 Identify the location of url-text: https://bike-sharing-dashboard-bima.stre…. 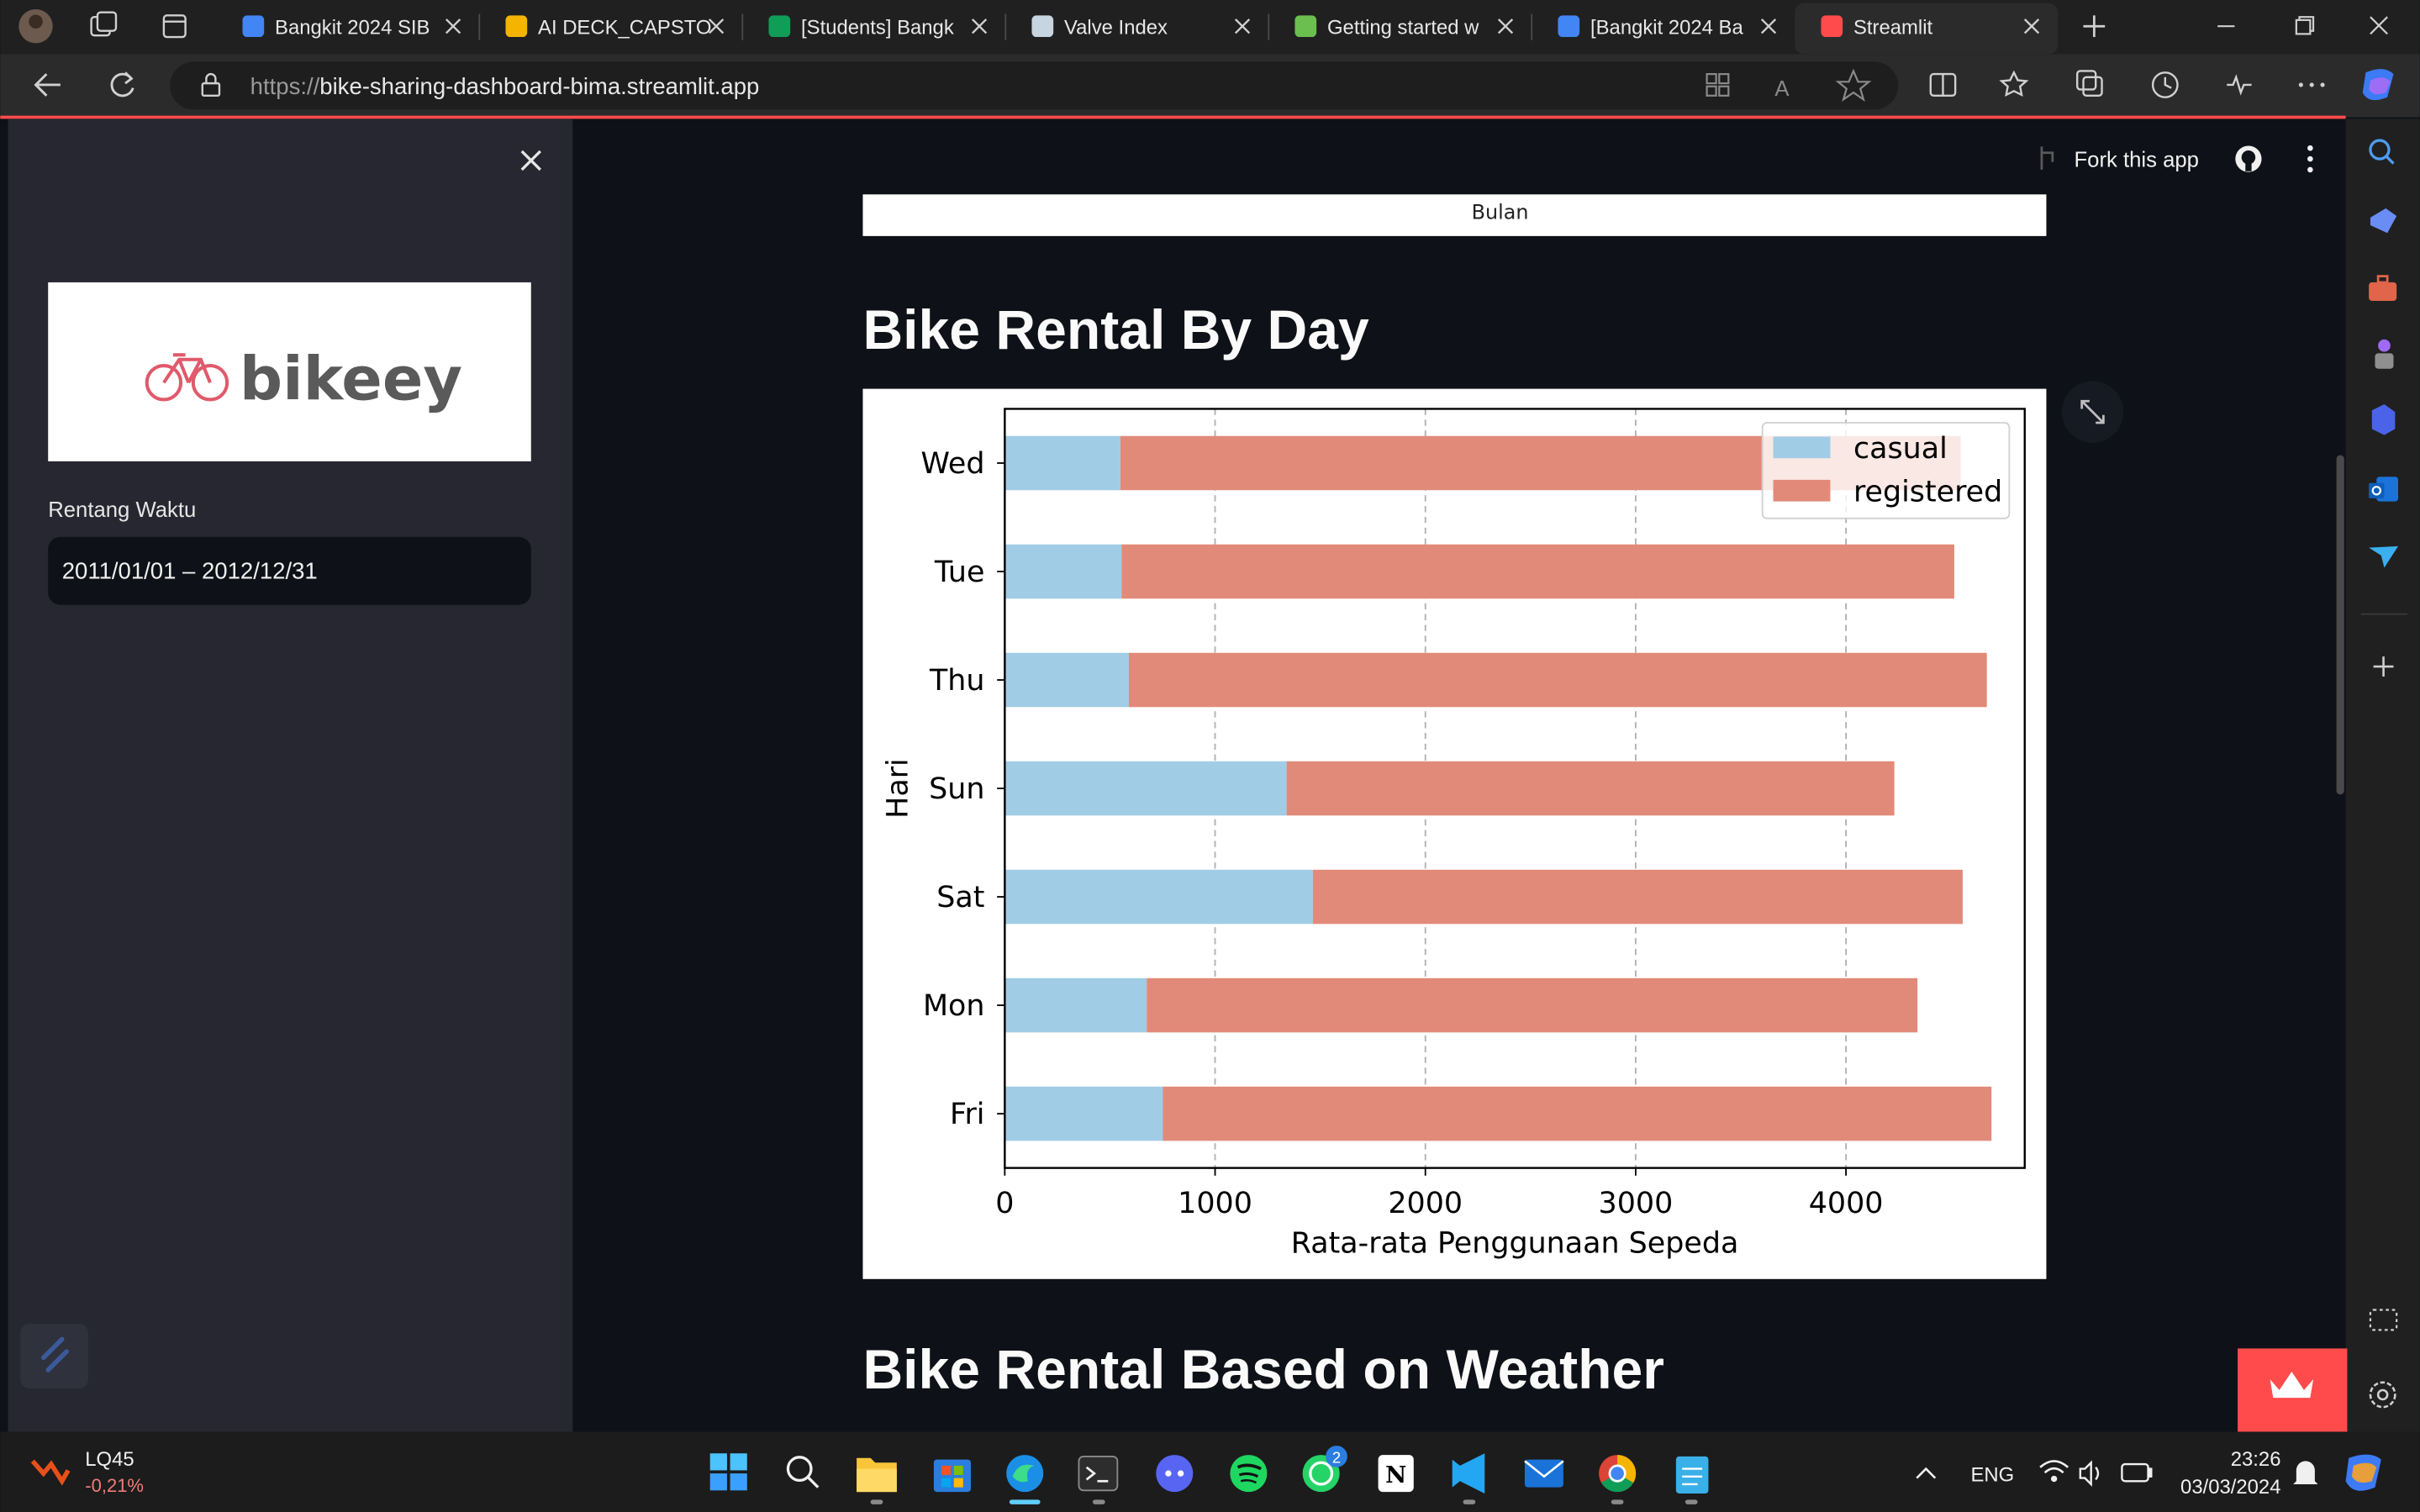
(505, 86).